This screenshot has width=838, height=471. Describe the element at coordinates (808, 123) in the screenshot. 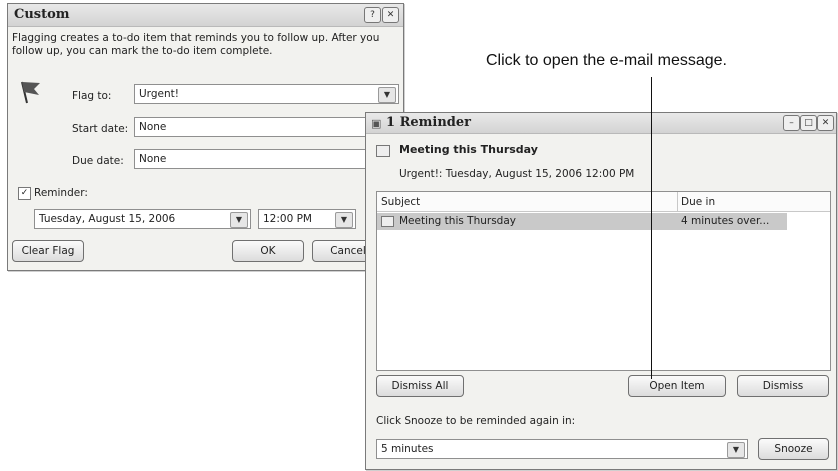

I see `maximize-icon: □` at that location.